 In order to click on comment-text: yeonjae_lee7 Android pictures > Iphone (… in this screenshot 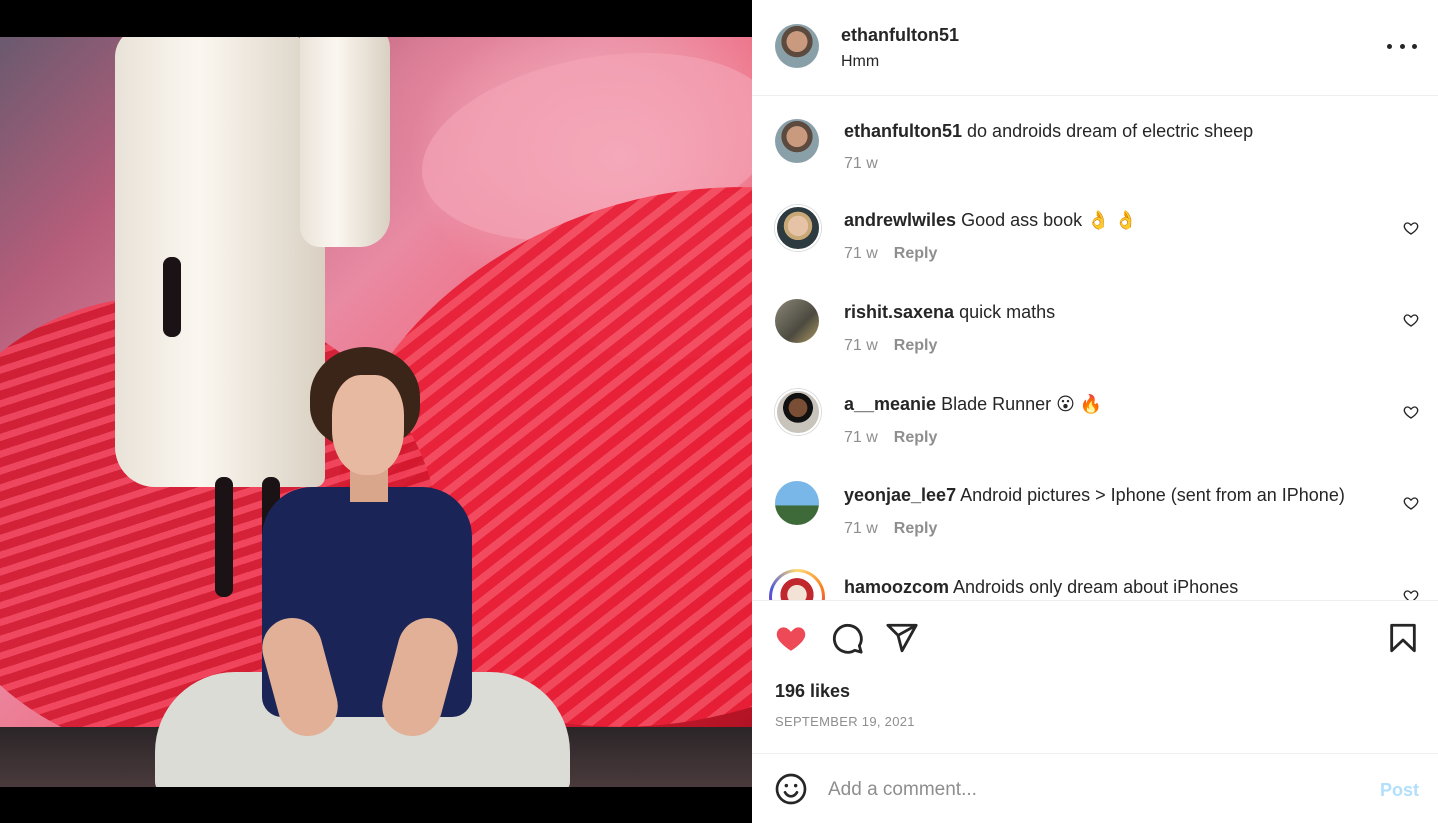, I will do `click(1094, 495)`.